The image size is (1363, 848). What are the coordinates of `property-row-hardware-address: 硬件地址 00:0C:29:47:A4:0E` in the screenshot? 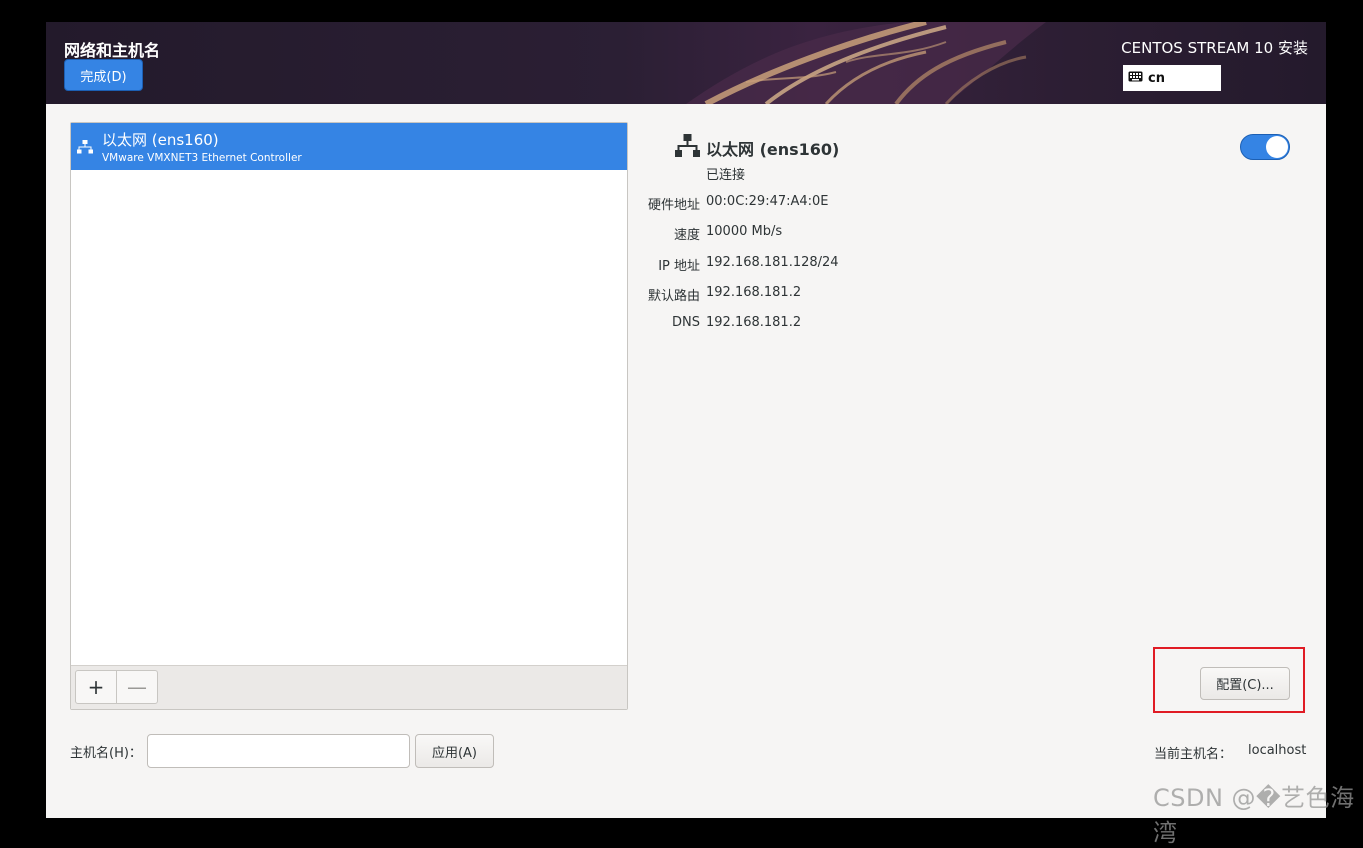 It's located at (826, 204).